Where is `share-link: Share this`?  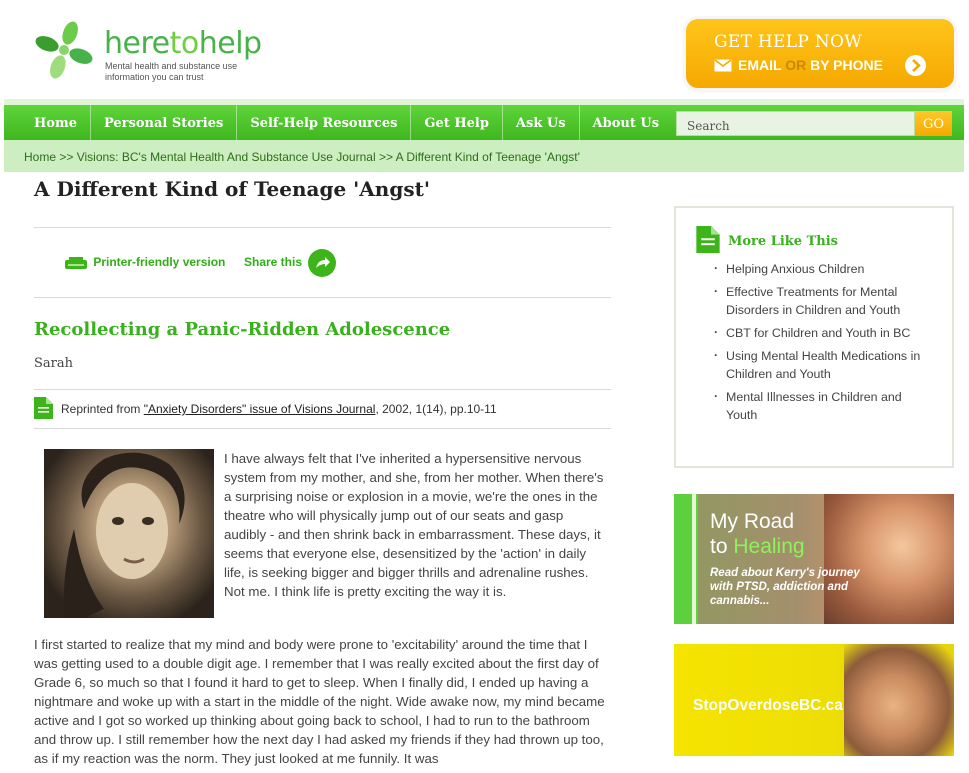 share-link: Share this is located at coordinates (290, 263).